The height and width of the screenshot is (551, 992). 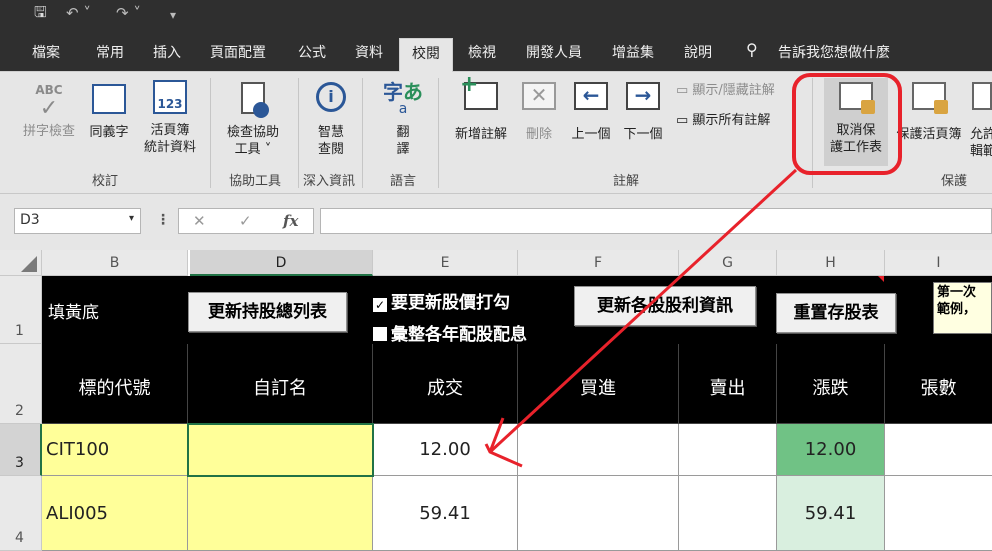 I want to click on delete-comment-icon: ✕, so click(x=539, y=96).